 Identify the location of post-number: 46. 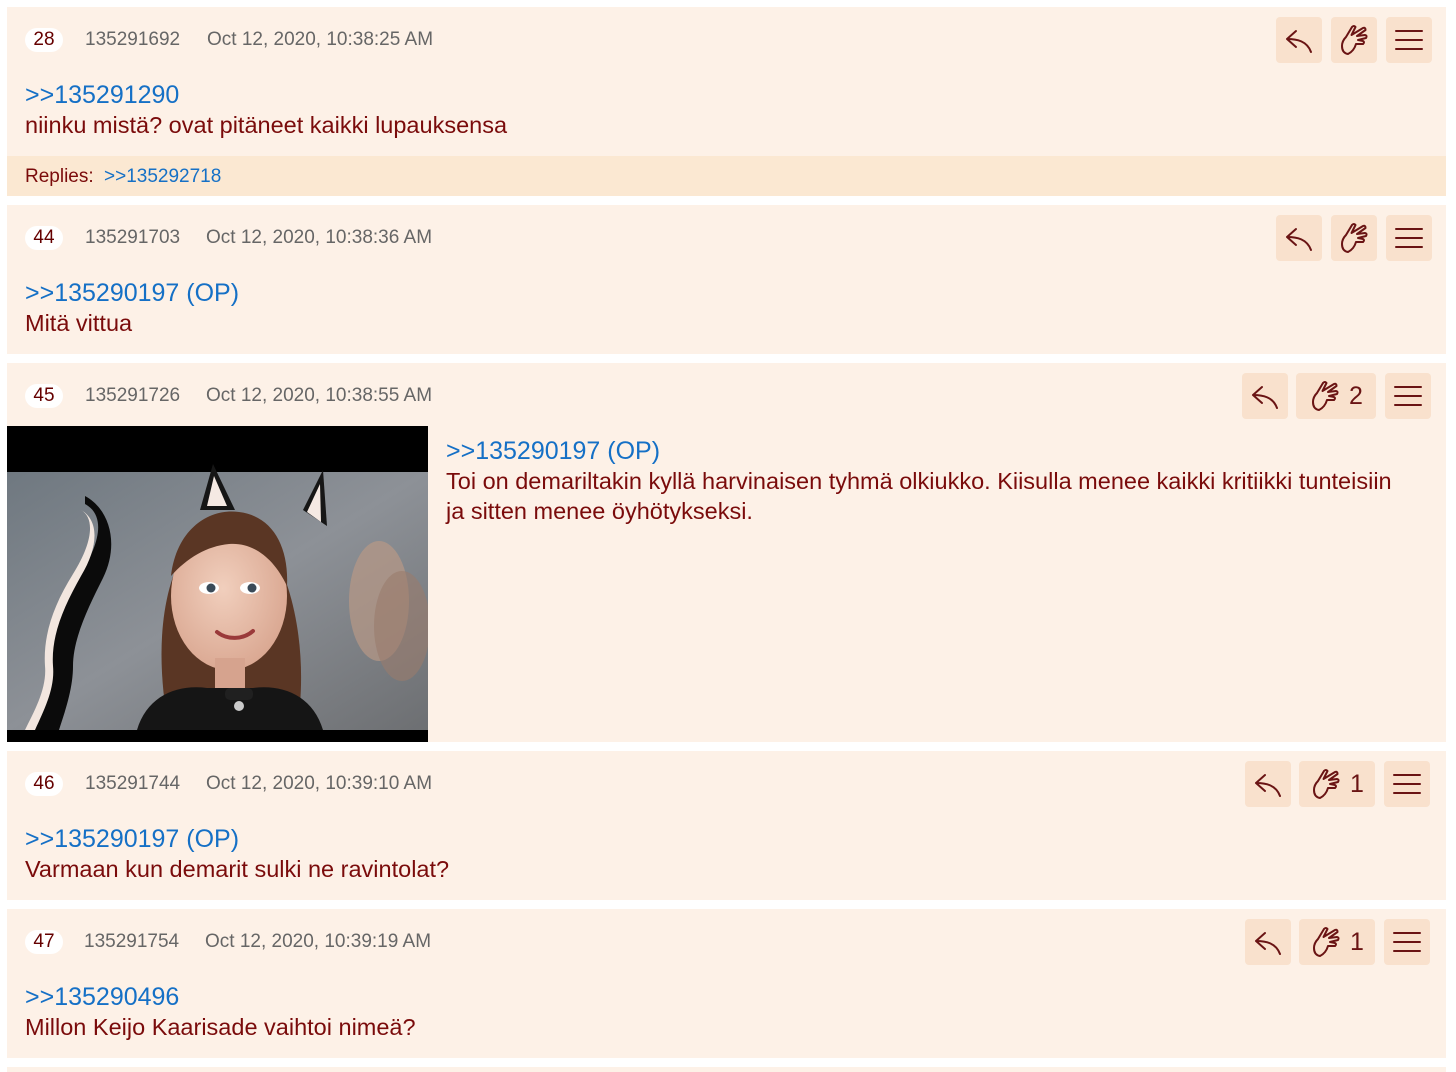
(44, 784).